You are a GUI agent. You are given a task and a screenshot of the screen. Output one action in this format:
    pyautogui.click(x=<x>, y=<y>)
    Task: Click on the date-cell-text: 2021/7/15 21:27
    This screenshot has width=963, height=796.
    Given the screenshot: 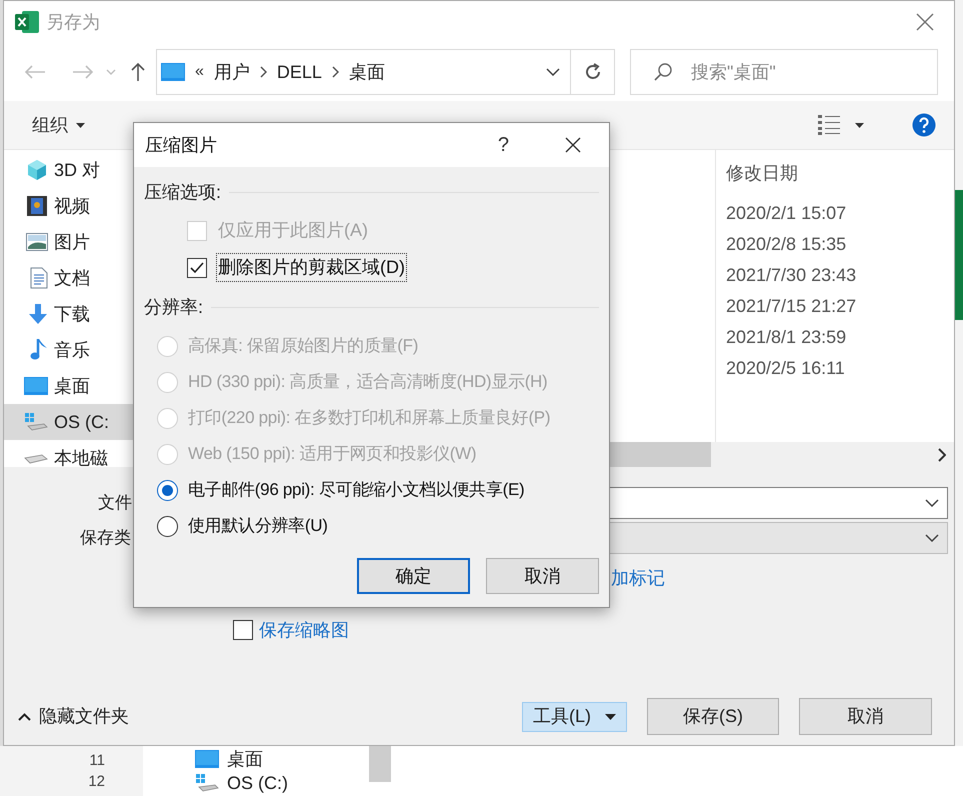 What is the action you would take?
    pyautogui.click(x=790, y=306)
    